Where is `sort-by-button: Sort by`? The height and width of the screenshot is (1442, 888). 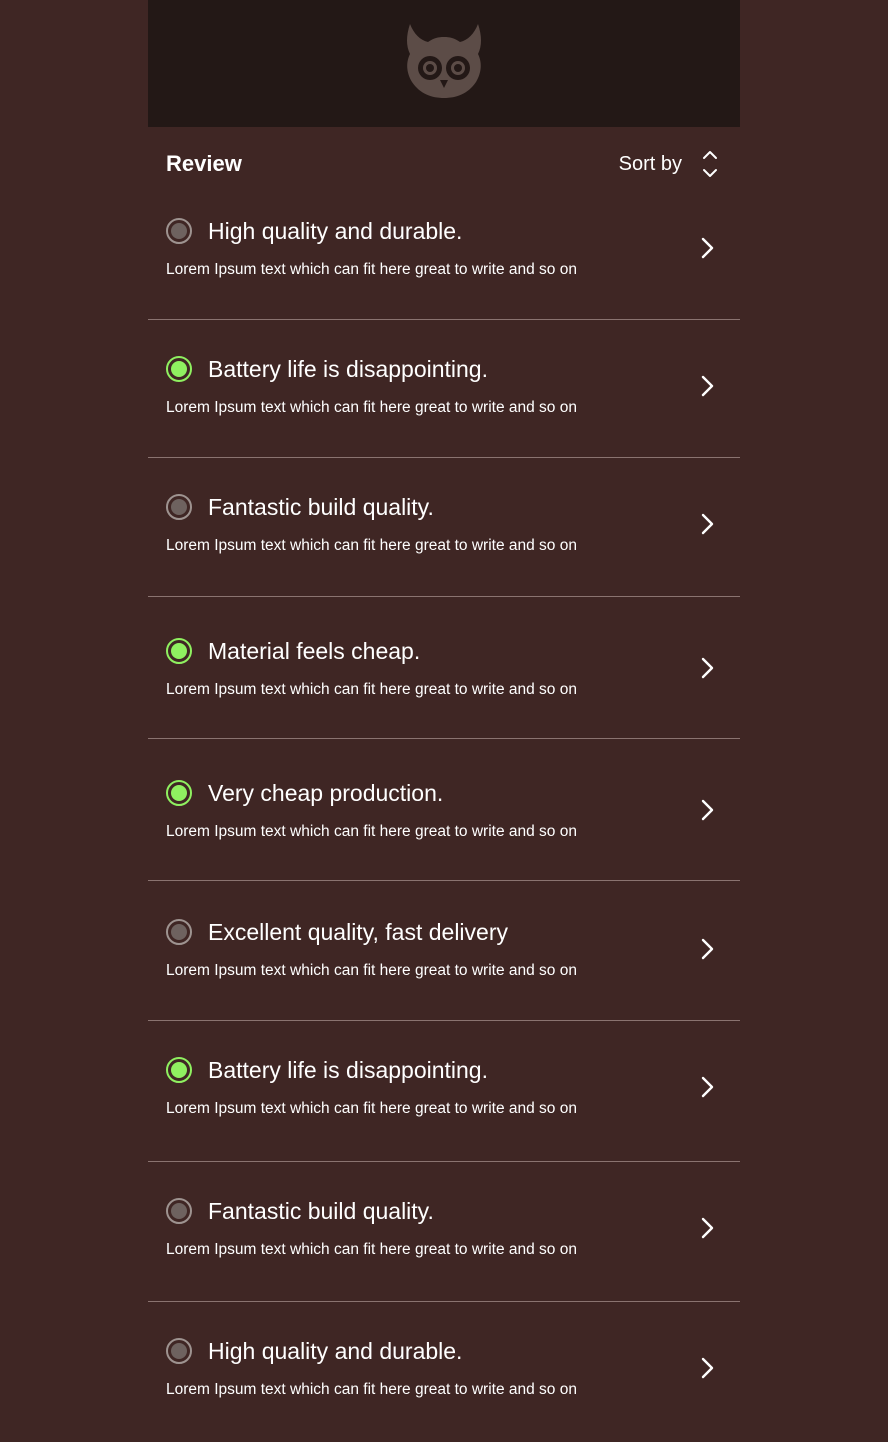 sort-by-button: Sort by is located at coordinates (668, 164).